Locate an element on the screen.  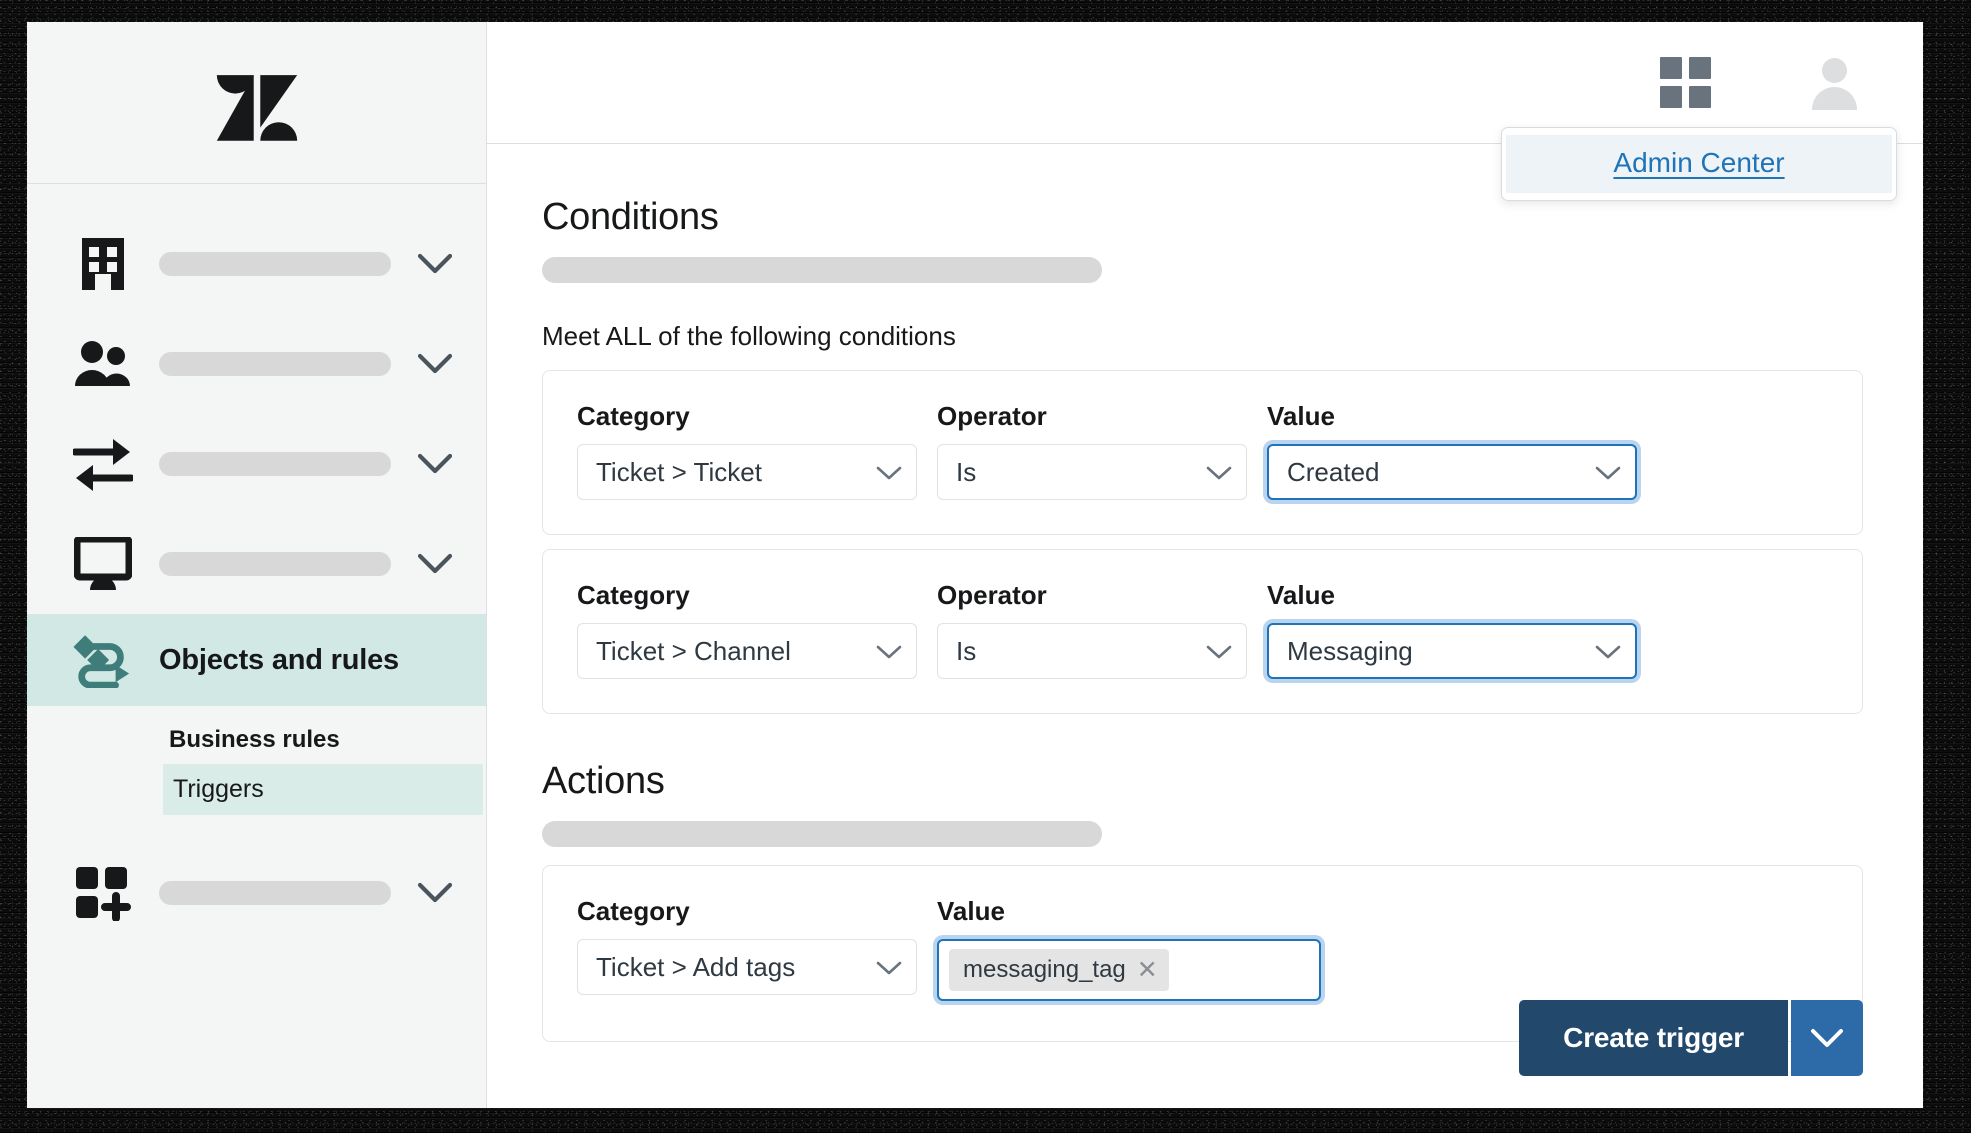
building-icon is located at coordinates (103, 264).